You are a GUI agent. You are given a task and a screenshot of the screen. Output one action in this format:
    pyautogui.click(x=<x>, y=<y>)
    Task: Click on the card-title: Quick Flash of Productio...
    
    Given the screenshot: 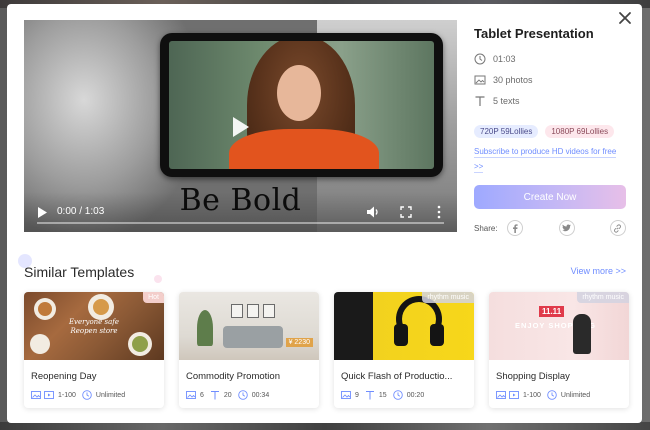 What is the action you would take?
    pyautogui.click(x=397, y=376)
    